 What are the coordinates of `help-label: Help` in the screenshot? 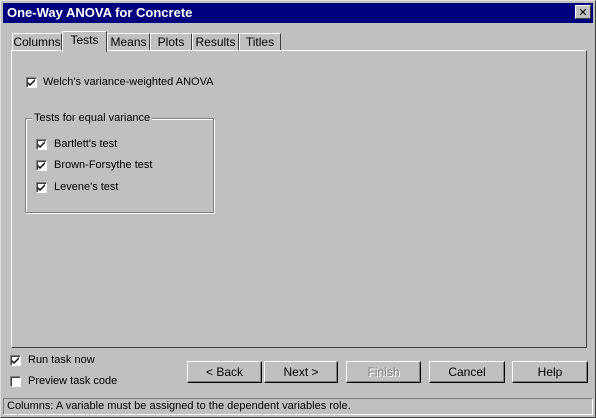 It's located at (550, 372).